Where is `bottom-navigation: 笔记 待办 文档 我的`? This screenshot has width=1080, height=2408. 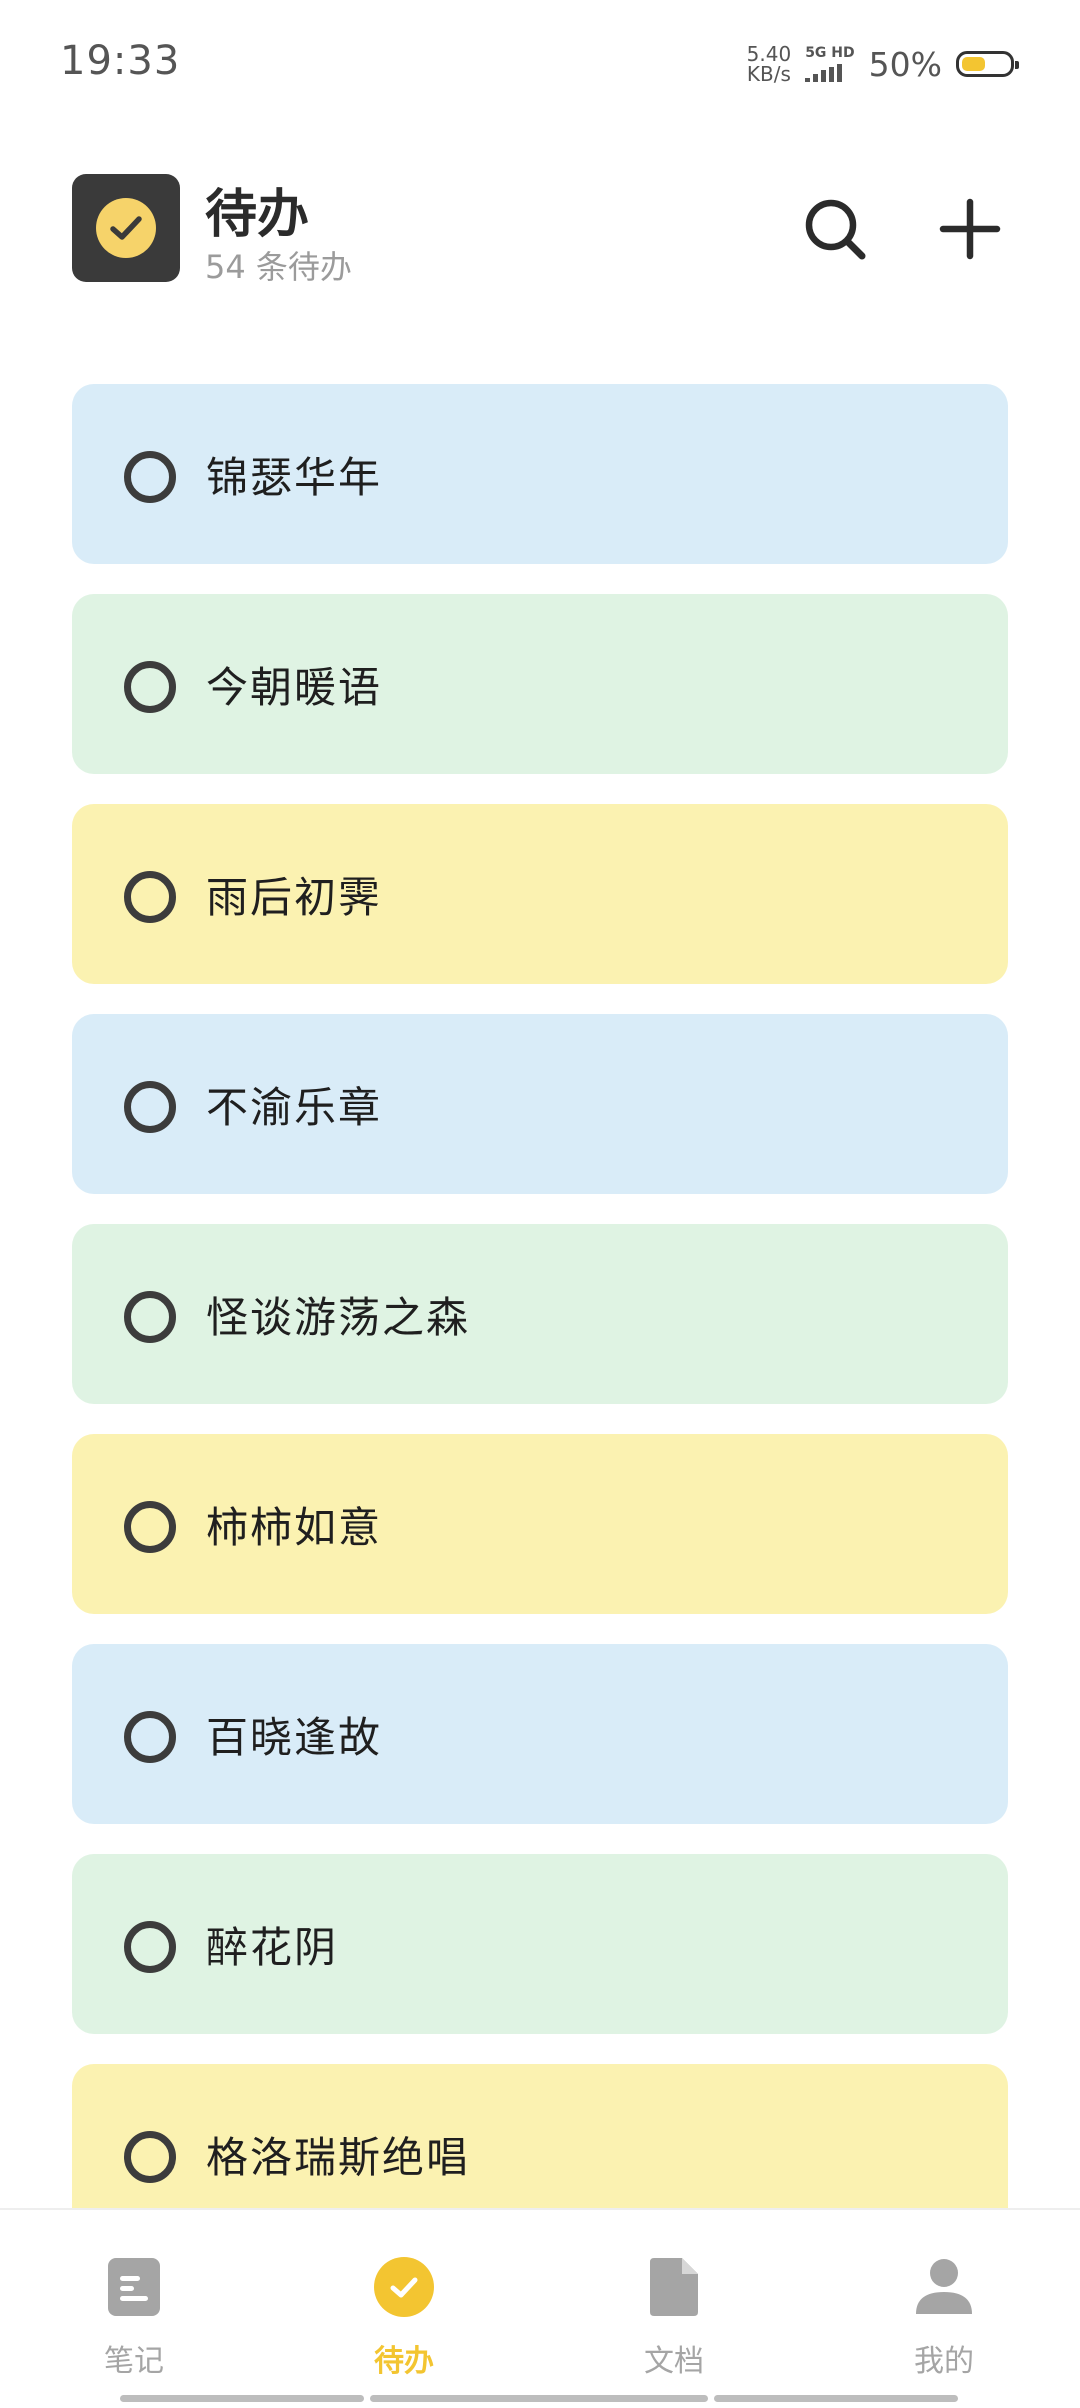 bottom-navigation: 笔记 待办 文档 我的 is located at coordinates (540, 2308).